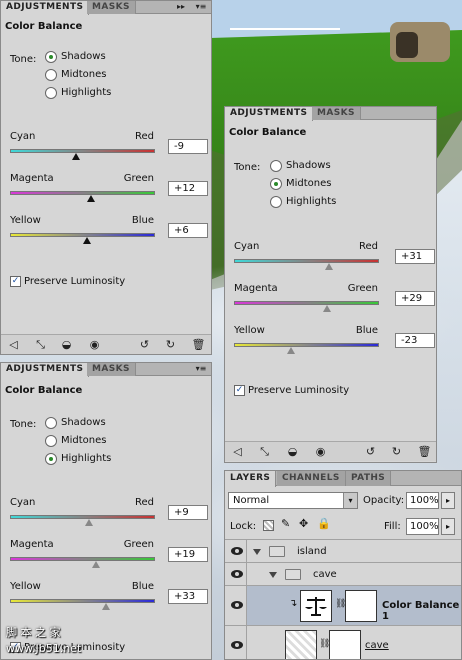  What do you see at coordinates (142, 586) in the screenshot?
I see `slider-right-label: Blue` at bounding box center [142, 586].